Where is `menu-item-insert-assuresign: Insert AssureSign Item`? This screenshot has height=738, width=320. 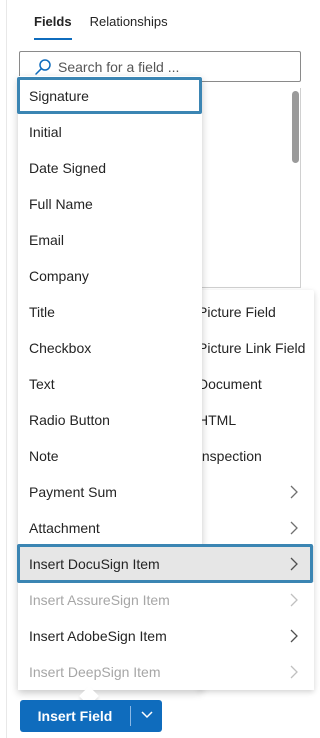 menu-item-insert-assuresign: Insert AssureSign Item is located at coordinates (166, 600).